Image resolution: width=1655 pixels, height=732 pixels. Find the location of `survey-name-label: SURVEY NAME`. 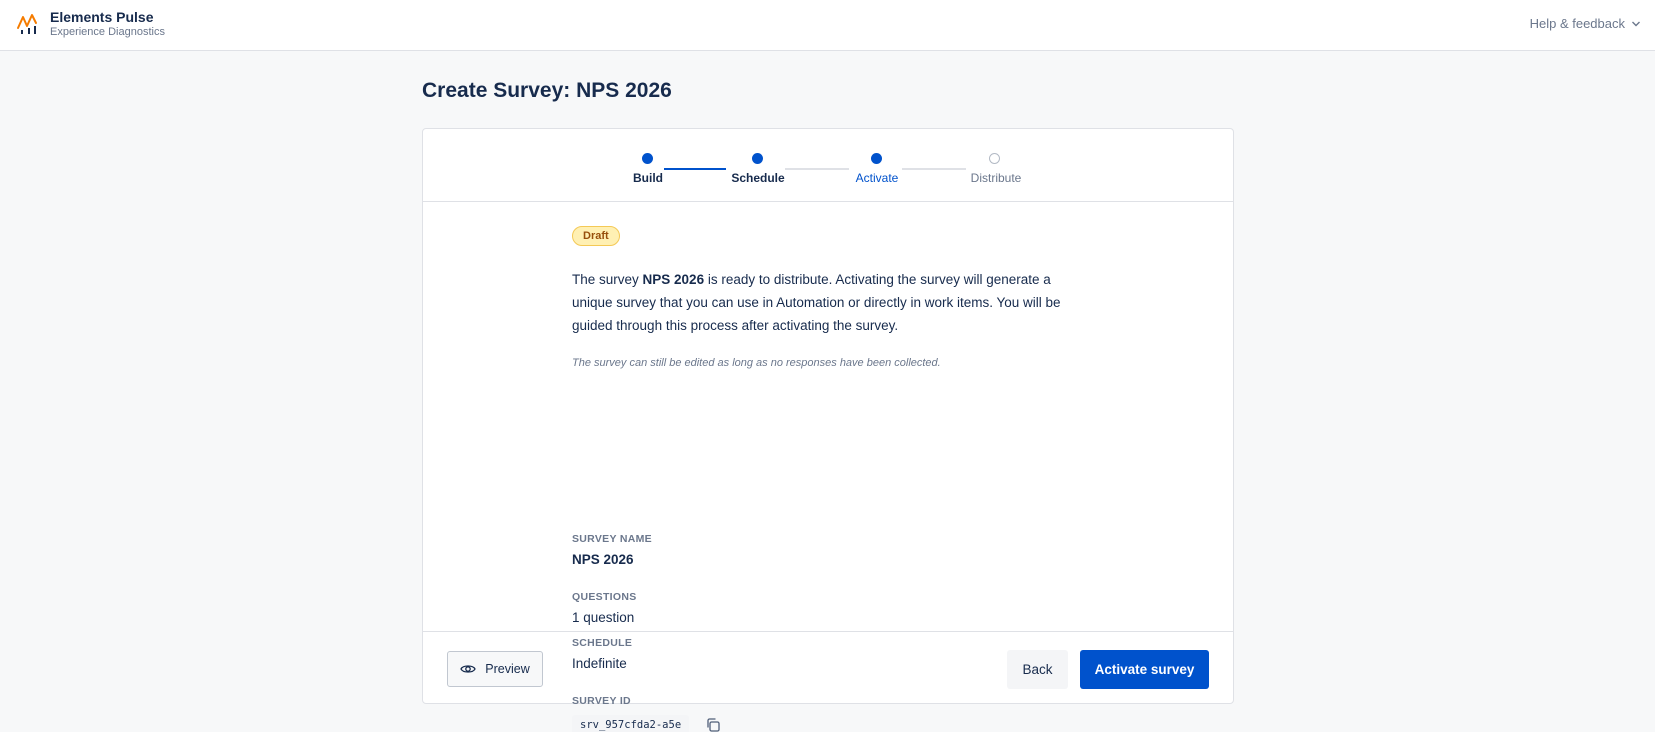

survey-name-label: SURVEY NAME is located at coordinates (612, 539).